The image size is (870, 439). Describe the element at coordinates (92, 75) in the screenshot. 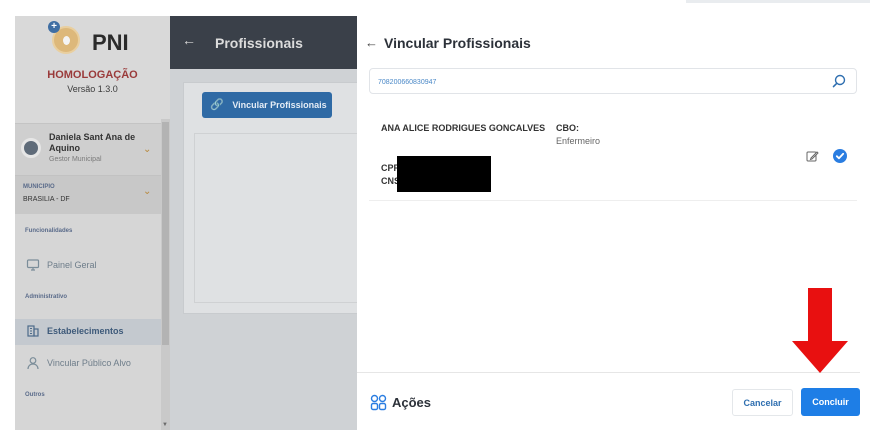

I see `environment-label: HOMOLOGAÇÃO` at that location.